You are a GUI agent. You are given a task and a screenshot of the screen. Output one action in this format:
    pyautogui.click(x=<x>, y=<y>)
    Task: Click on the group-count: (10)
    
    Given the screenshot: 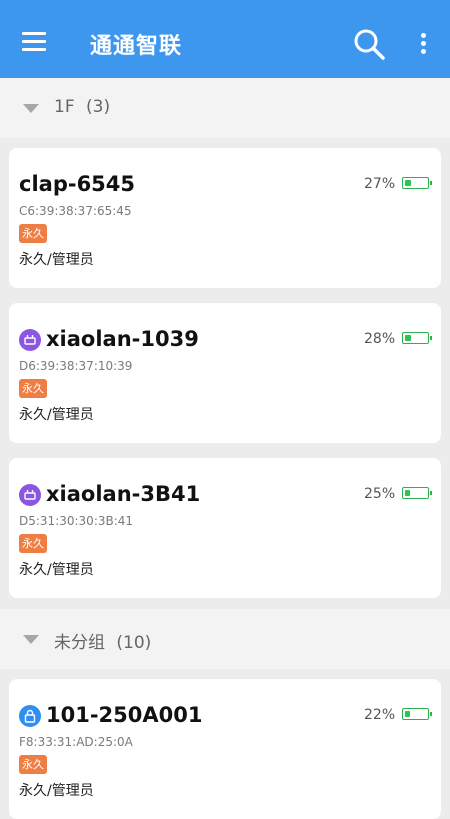 What is the action you would take?
    pyautogui.click(x=134, y=643)
    